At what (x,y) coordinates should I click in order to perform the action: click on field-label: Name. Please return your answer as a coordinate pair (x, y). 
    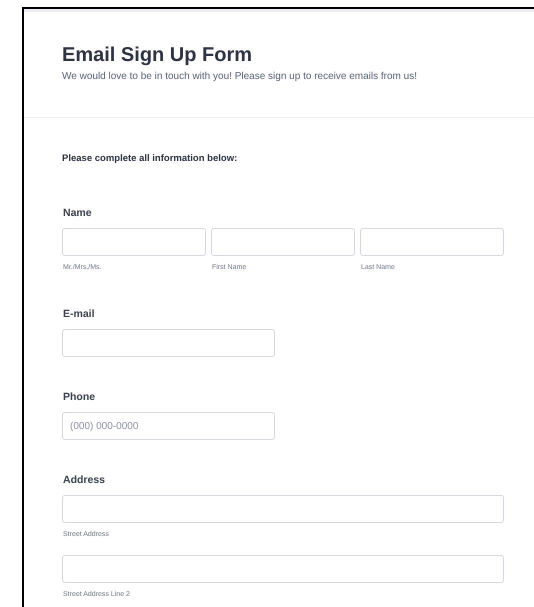
    Looking at the image, I should click on (77, 213).